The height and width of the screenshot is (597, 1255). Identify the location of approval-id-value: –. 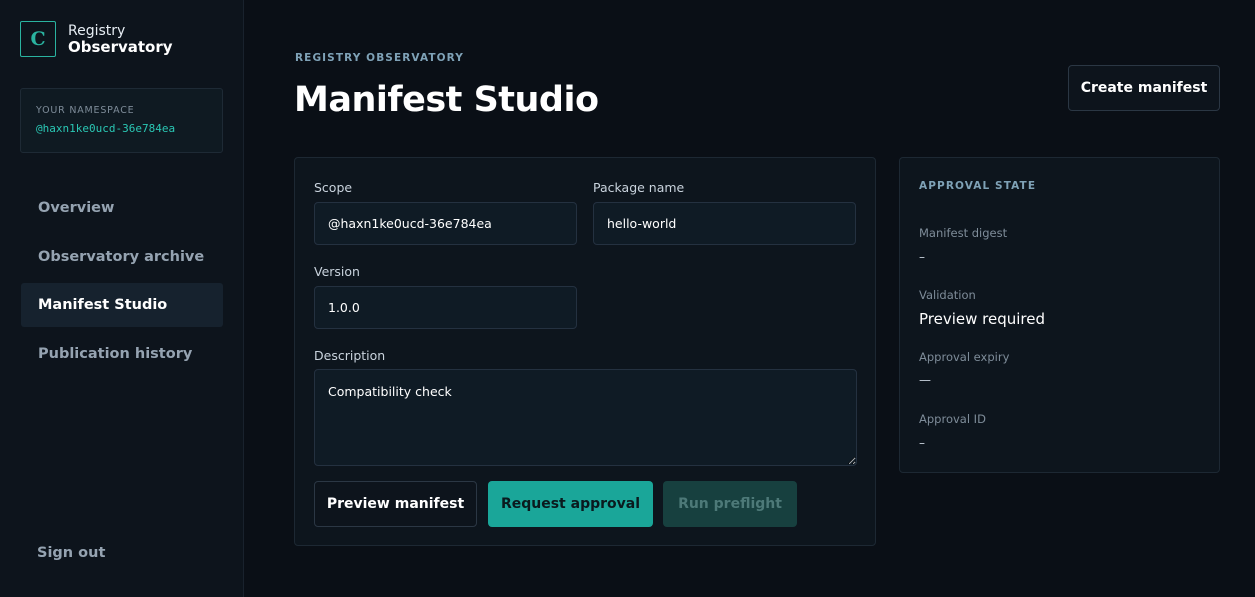
(922, 443).